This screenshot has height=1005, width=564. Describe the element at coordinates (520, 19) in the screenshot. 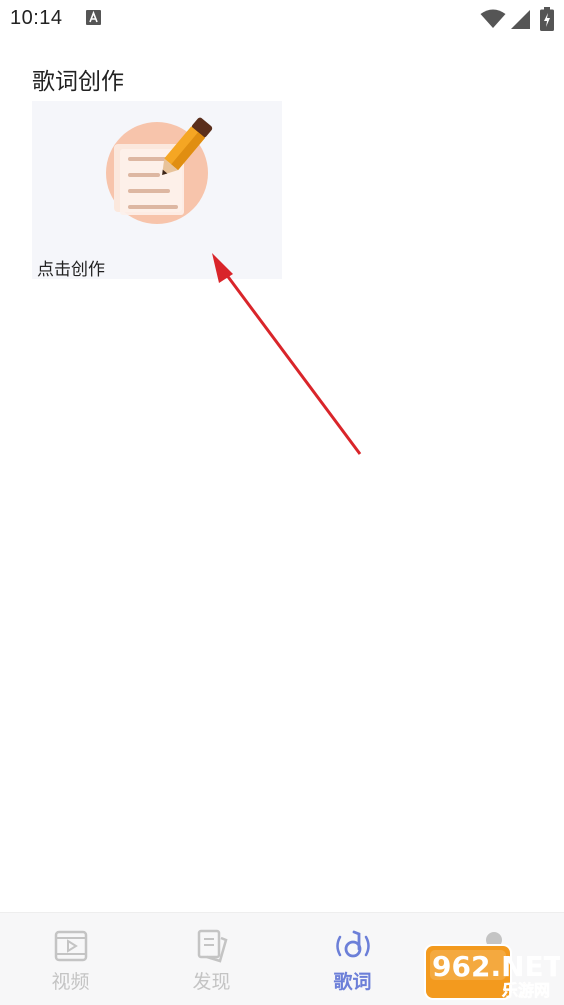

I see `signal-icon` at that location.